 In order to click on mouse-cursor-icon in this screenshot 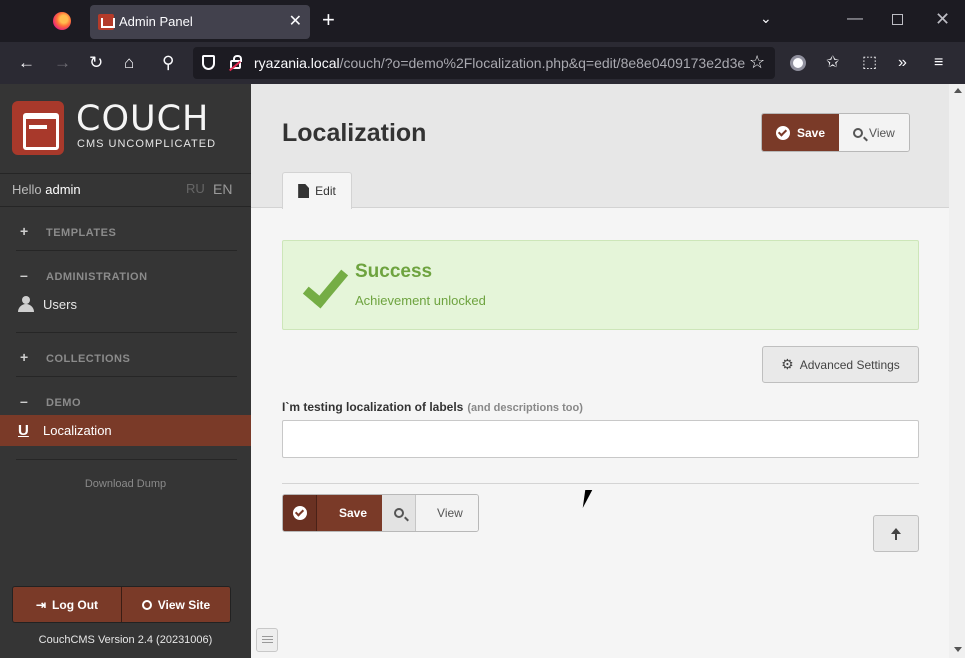, I will do `click(591, 499)`.